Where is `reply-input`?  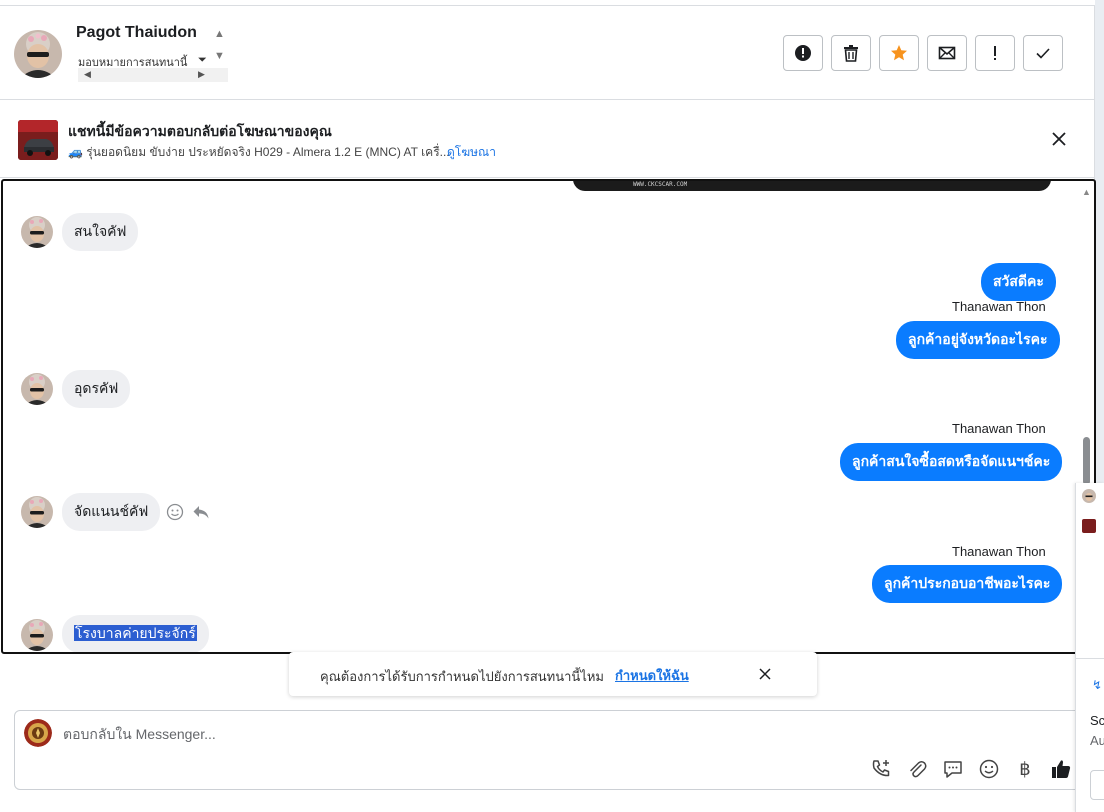 reply-input is located at coordinates (513, 734).